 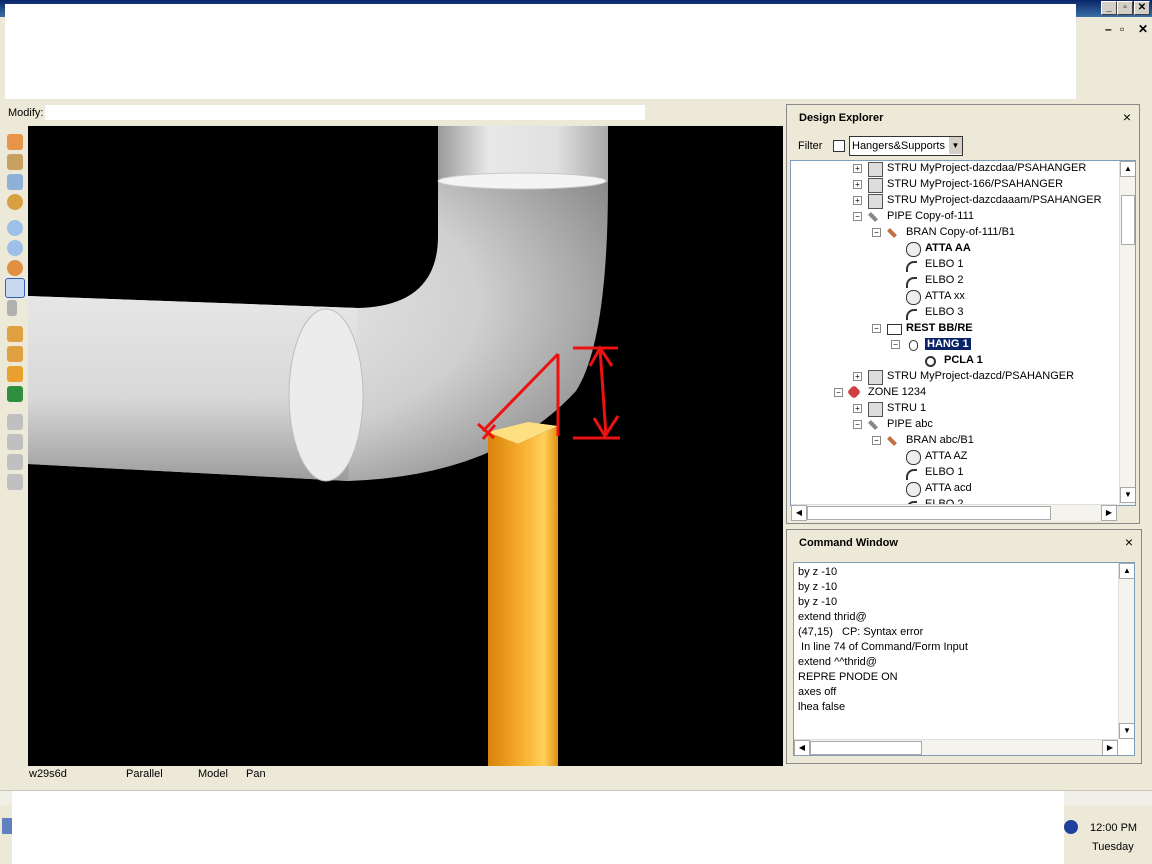 What do you see at coordinates (883, 647) in the screenshot?
I see `command-line: In line 74 of Command/Form Input` at bounding box center [883, 647].